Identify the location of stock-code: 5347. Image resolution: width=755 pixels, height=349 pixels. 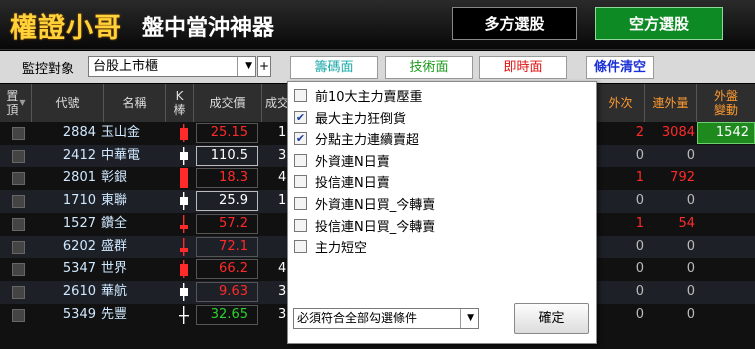
(79, 269).